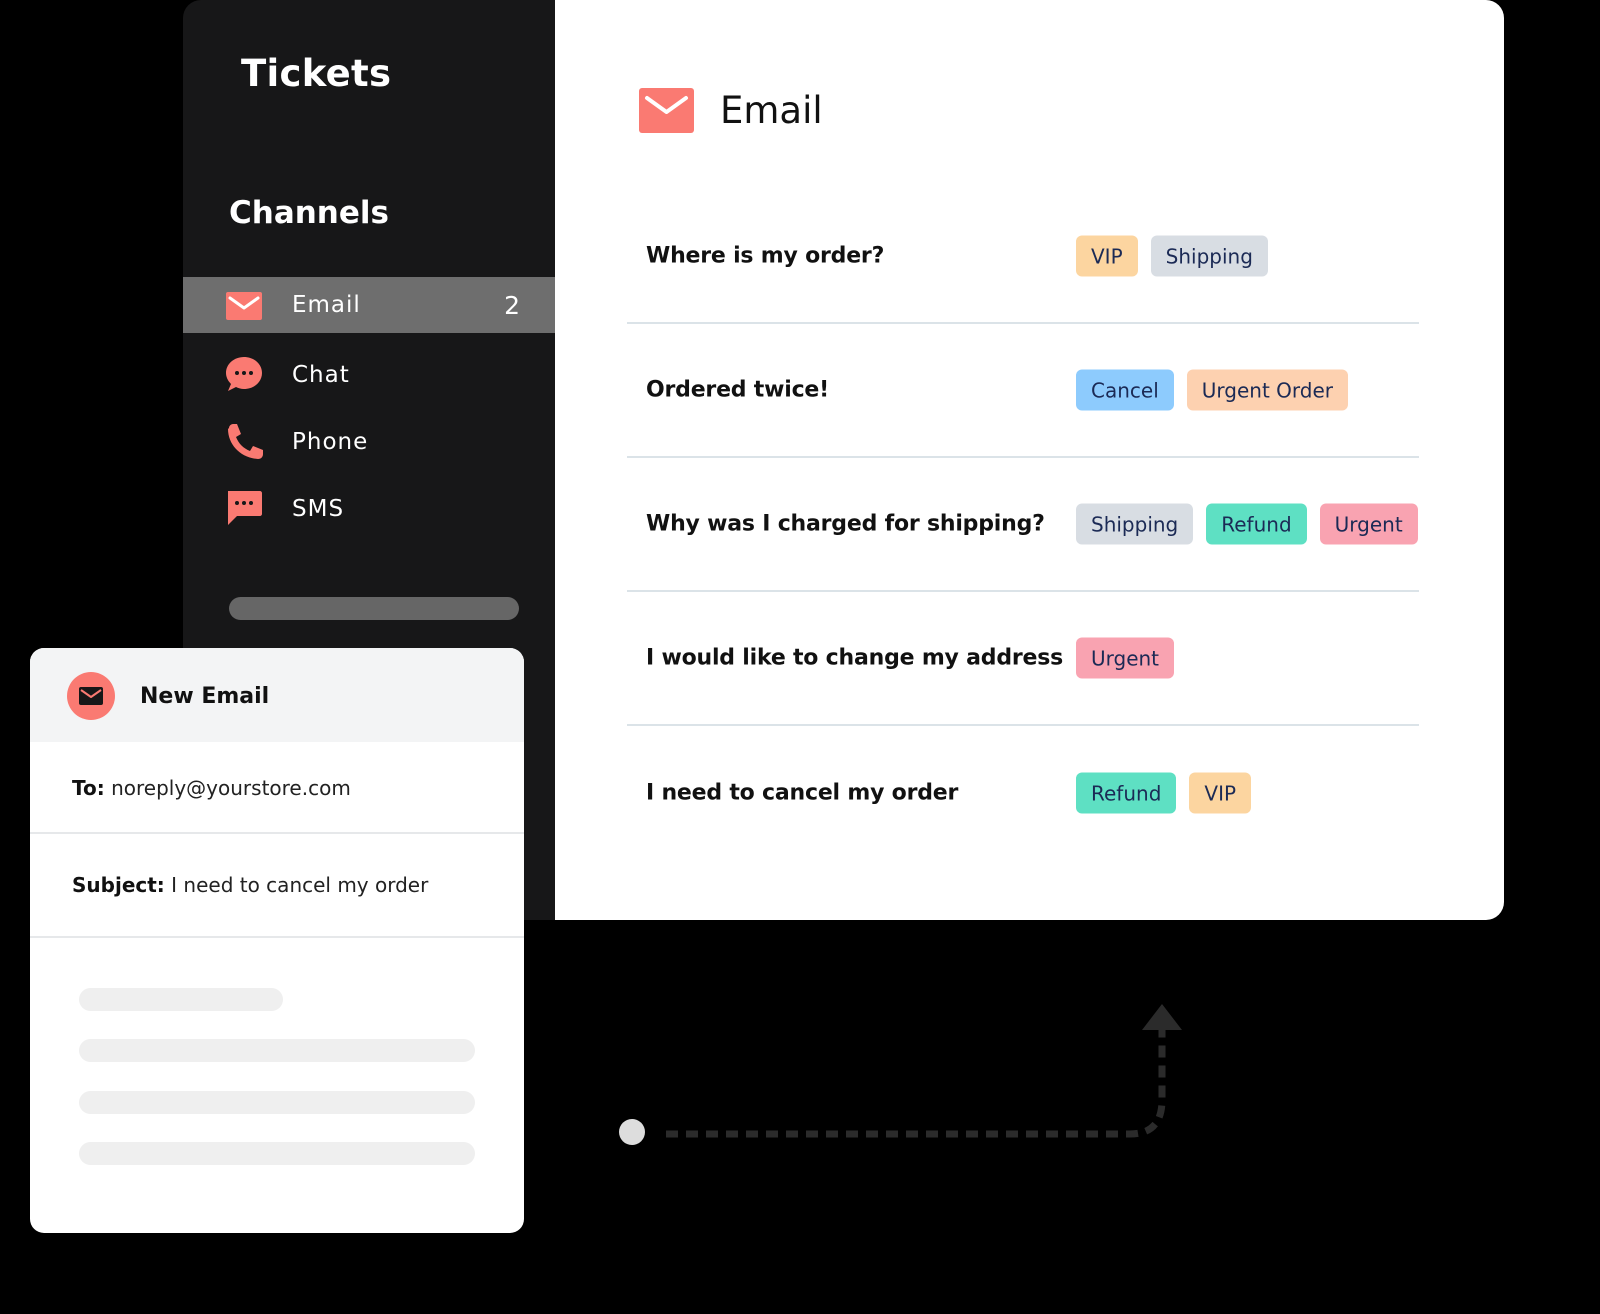 Image resolution: width=1600 pixels, height=1314 pixels. I want to click on subject-value: I need to cancel my order, so click(300, 885).